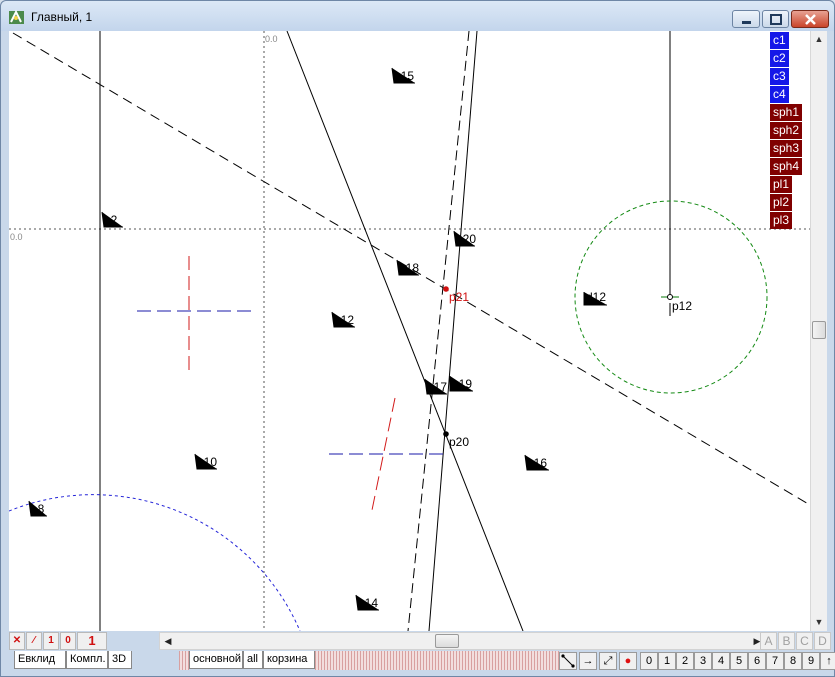 The image size is (835, 677). Describe the element at coordinates (62, 17) in the screenshot. I see `window-title: Главный, 1` at that location.